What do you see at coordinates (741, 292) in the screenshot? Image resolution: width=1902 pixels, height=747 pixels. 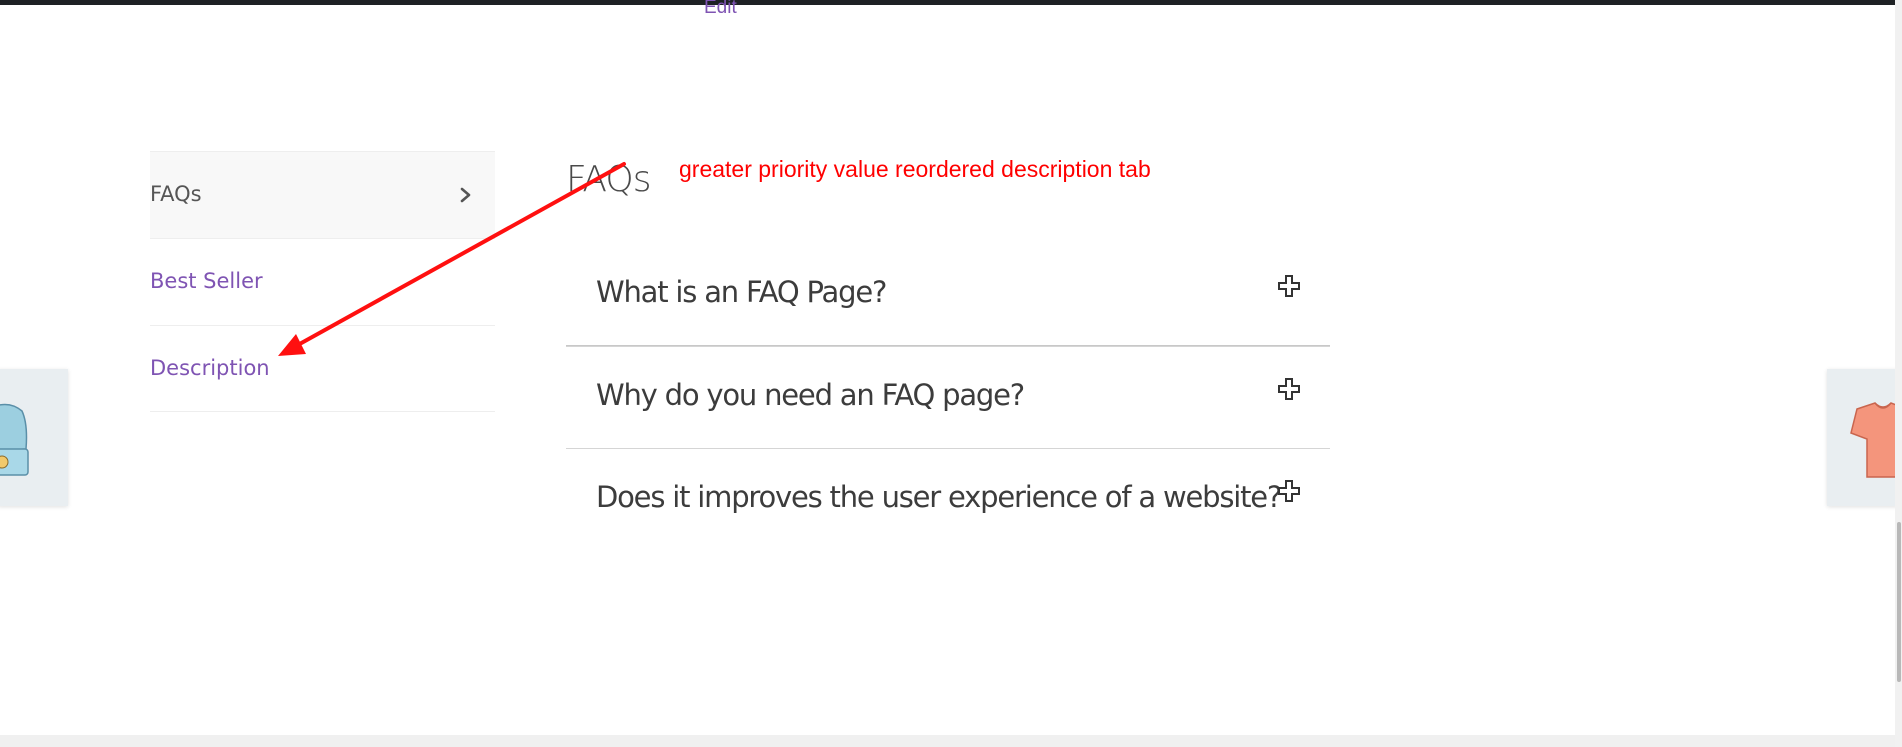 I see `faq-question: What is an FAQ Page?` at bounding box center [741, 292].